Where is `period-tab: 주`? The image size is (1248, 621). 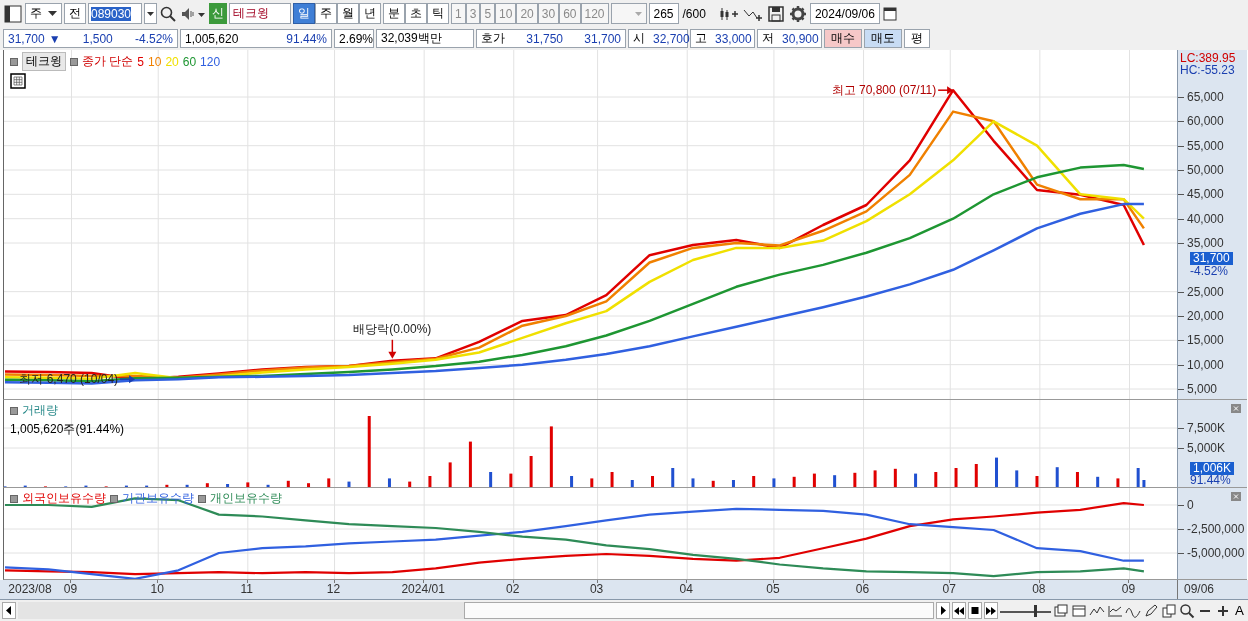 period-tab: 주 is located at coordinates (326, 13).